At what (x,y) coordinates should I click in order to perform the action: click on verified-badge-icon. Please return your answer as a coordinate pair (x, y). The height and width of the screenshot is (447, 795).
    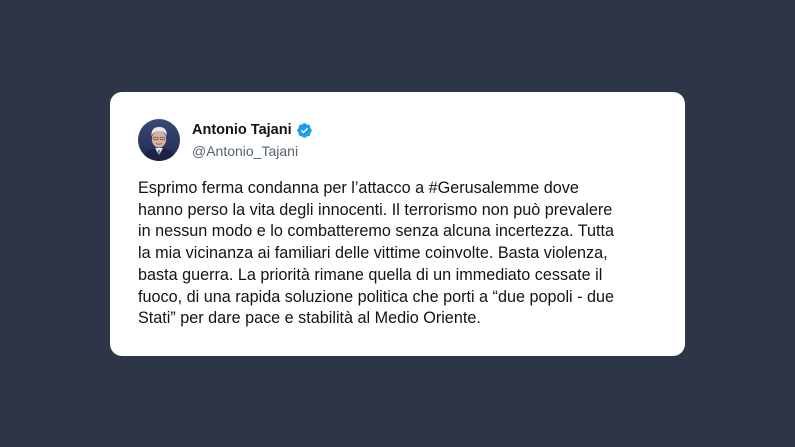
    Looking at the image, I should click on (304, 130).